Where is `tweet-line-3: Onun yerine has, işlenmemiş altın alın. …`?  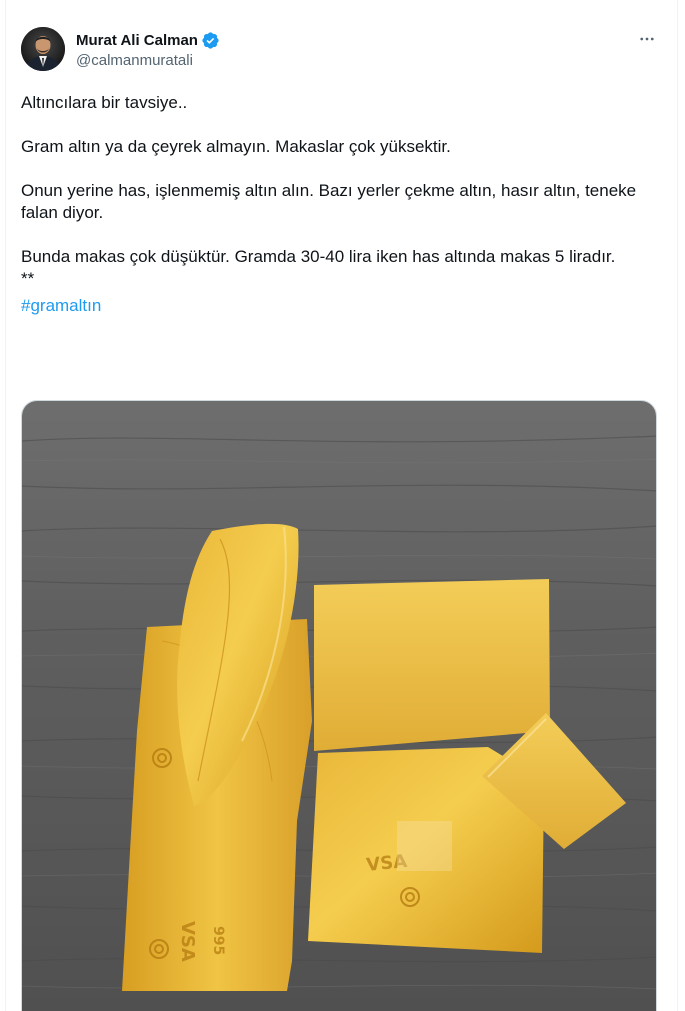 tweet-line-3: Onun yerine has, işlenmemiş altın alın. … is located at coordinates (329, 201).